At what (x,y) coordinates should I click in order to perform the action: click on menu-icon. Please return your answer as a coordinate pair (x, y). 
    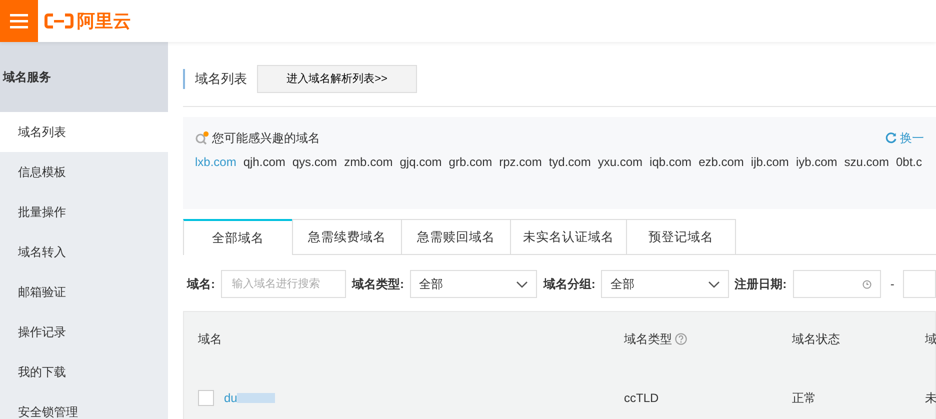
    Looking at the image, I should click on (19, 21).